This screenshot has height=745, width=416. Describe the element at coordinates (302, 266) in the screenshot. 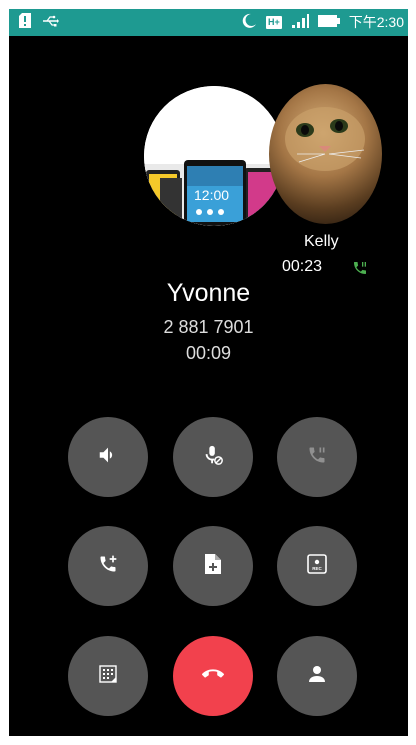

I see `held-call-duration: 00:23` at that location.